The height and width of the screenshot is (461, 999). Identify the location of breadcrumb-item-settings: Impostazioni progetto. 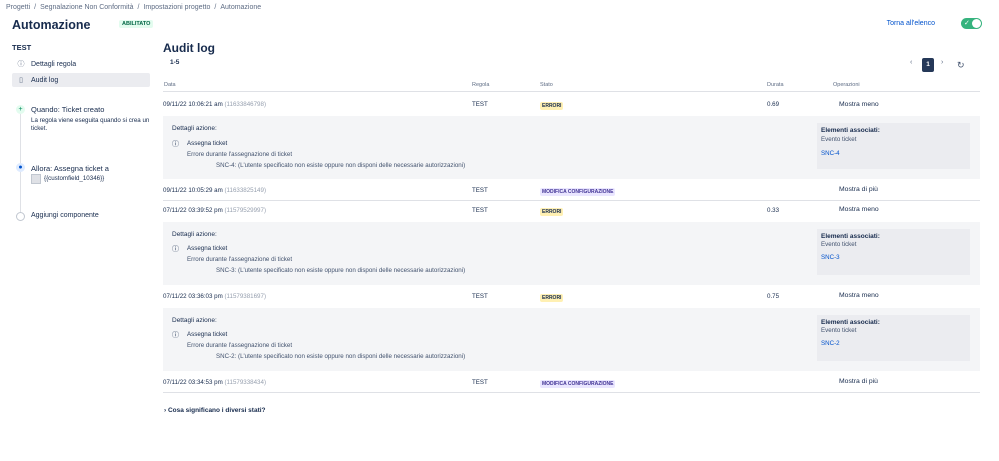
(176, 7).